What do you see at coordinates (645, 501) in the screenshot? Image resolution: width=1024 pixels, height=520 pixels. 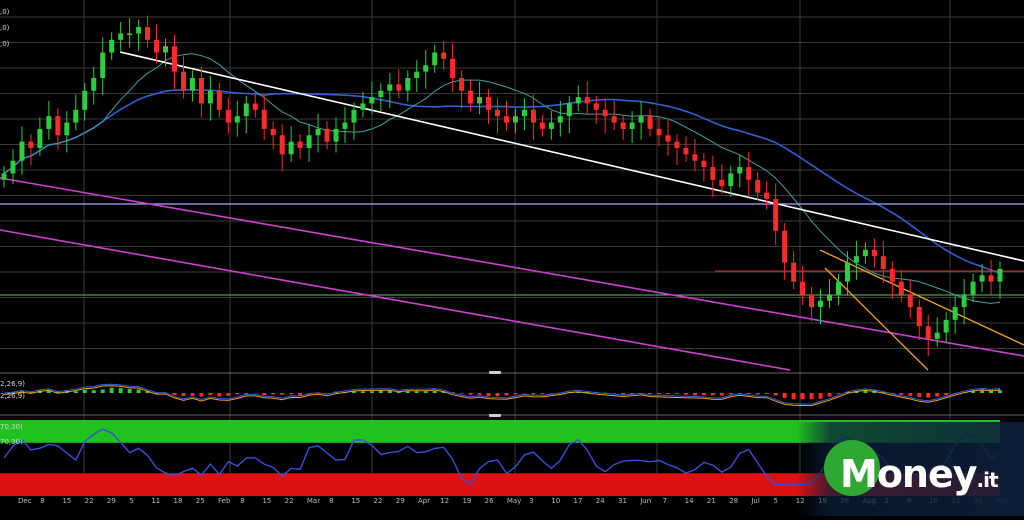 I see `x-axis-tick-label: Jun` at bounding box center [645, 501].